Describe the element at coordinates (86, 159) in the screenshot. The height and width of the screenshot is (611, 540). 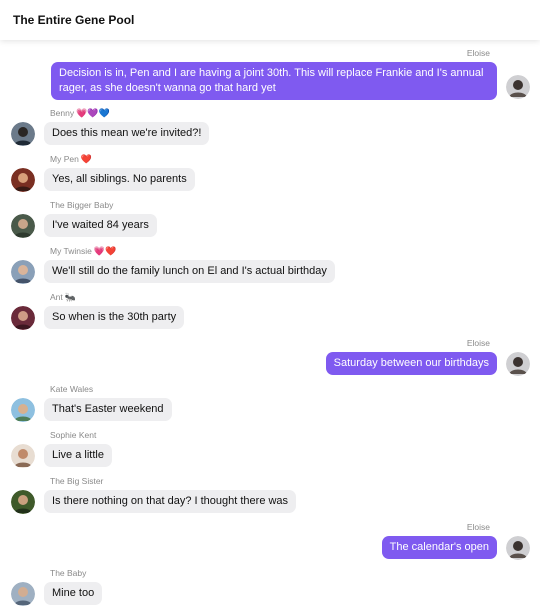
I see `sender-emoji: ❤️` at that location.